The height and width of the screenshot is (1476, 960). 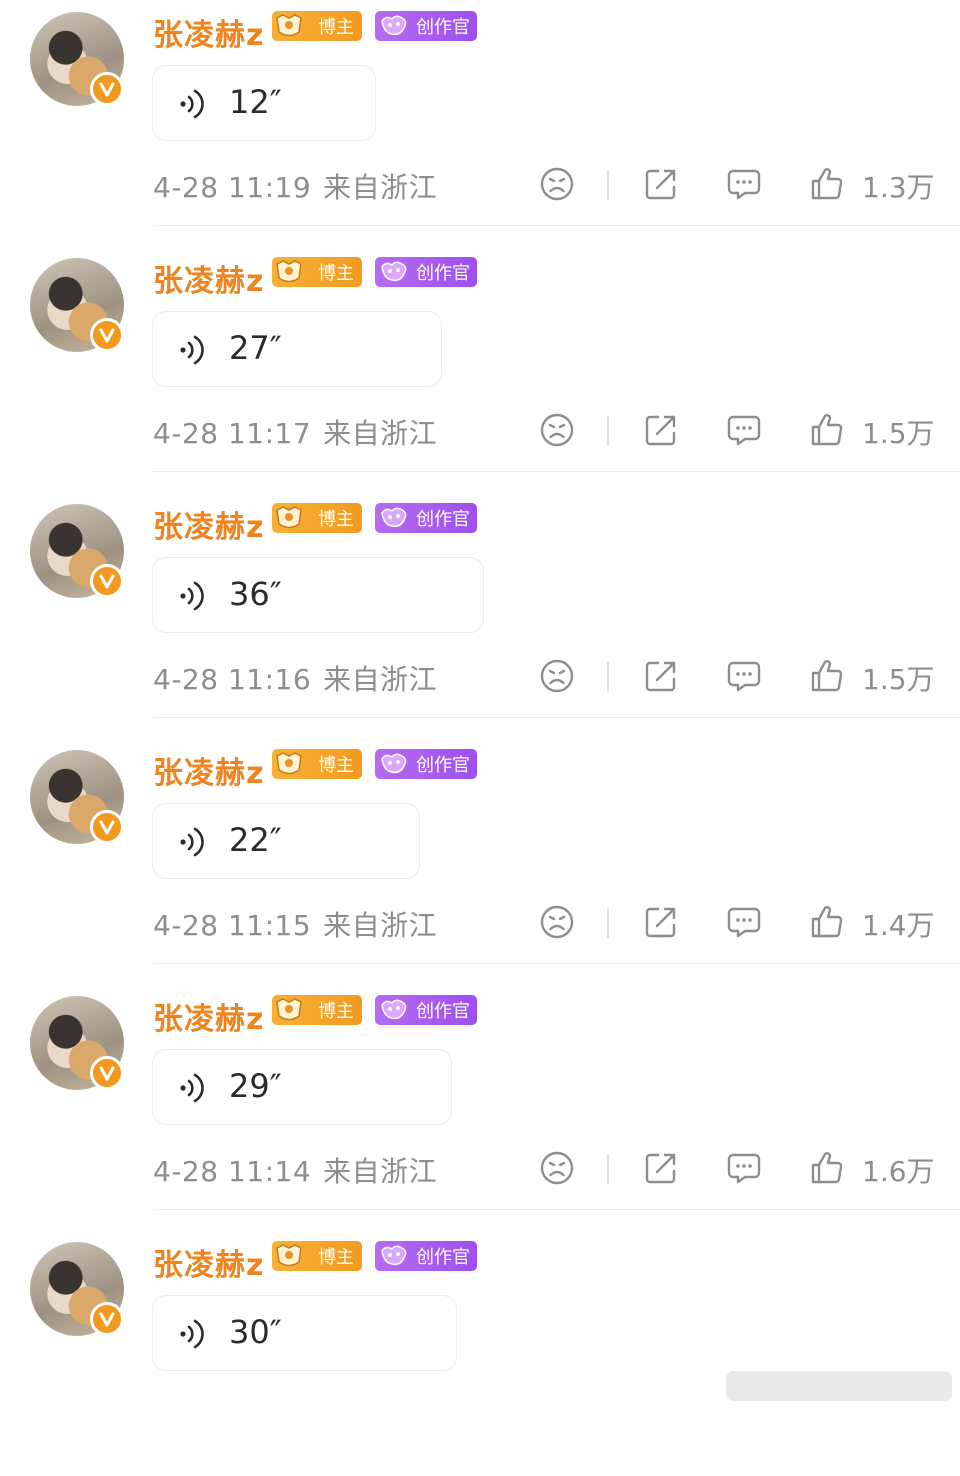 I want to click on post-meta: 4-28 11:19 来自浙江, so click(x=295, y=186).